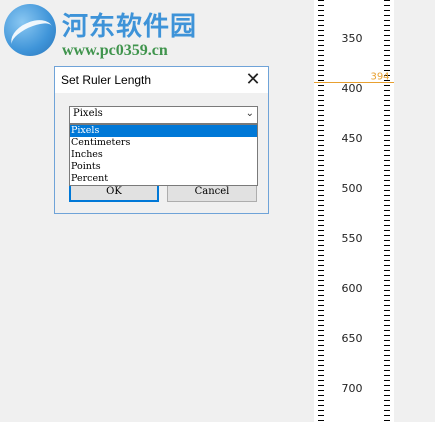 The width and height of the screenshot is (435, 422). I want to click on unit-option-percent: Percent, so click(163, 179).